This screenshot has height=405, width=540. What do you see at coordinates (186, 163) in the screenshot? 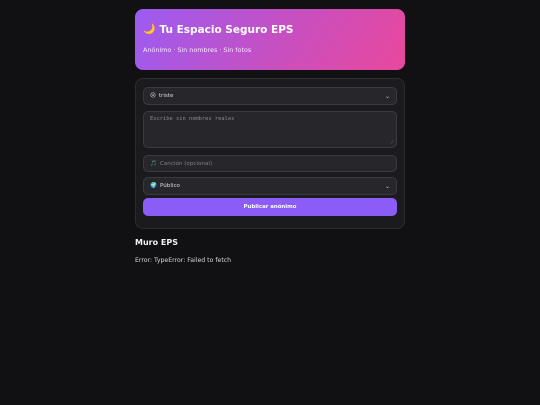
I see `song-placeholder: Canción (opcional)` at bounding box center [186, 163].